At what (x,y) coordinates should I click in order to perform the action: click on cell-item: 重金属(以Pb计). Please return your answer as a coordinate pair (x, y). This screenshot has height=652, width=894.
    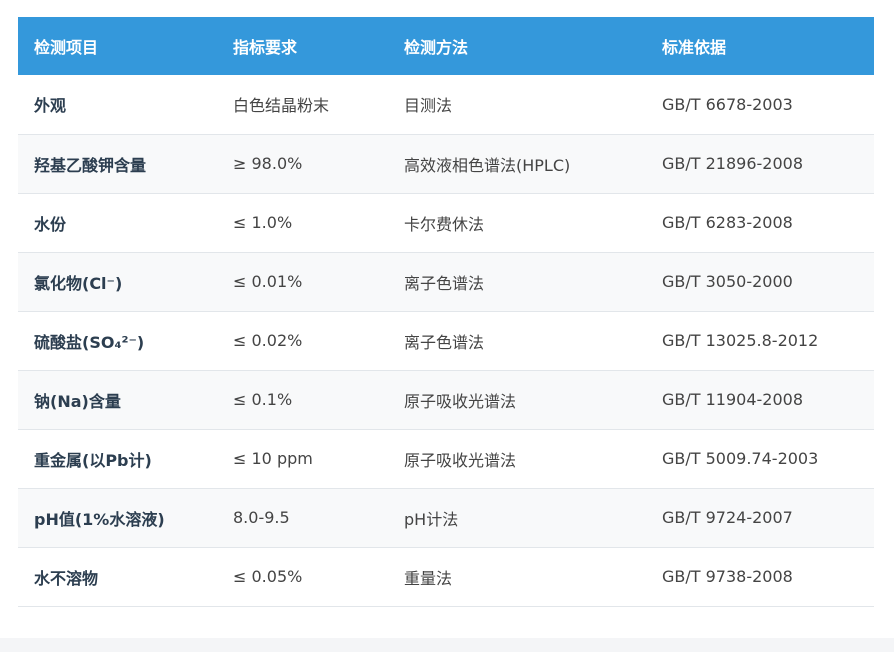
    Looking at the image, I should click on (93, 460).